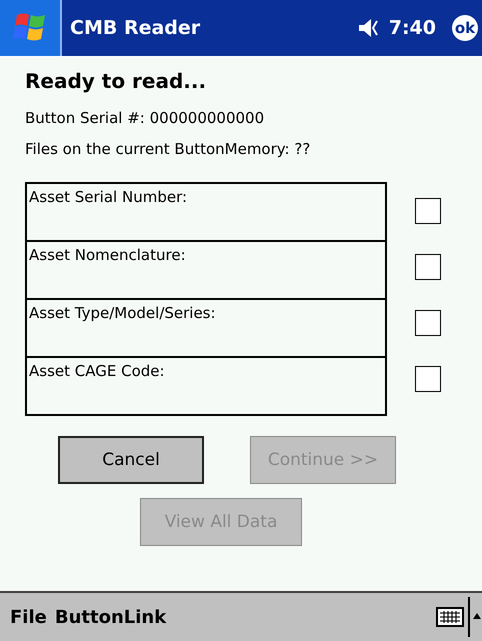 The width and height of the screenshot is (482, 641). Describe the element at coordinates (110, 617) in the screenshot. I see `menu-item: ButtonLink` at that location.